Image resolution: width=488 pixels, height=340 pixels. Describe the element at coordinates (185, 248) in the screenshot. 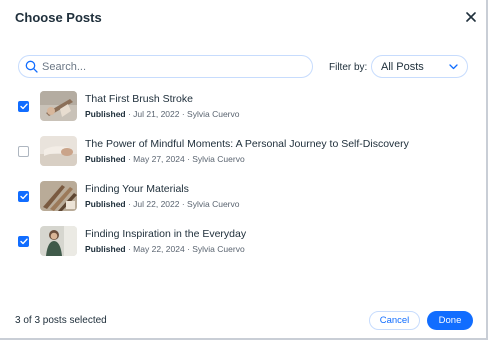

I see `post-date-author: · May 22, 2024 · Sylvia Cuervo` at that location.